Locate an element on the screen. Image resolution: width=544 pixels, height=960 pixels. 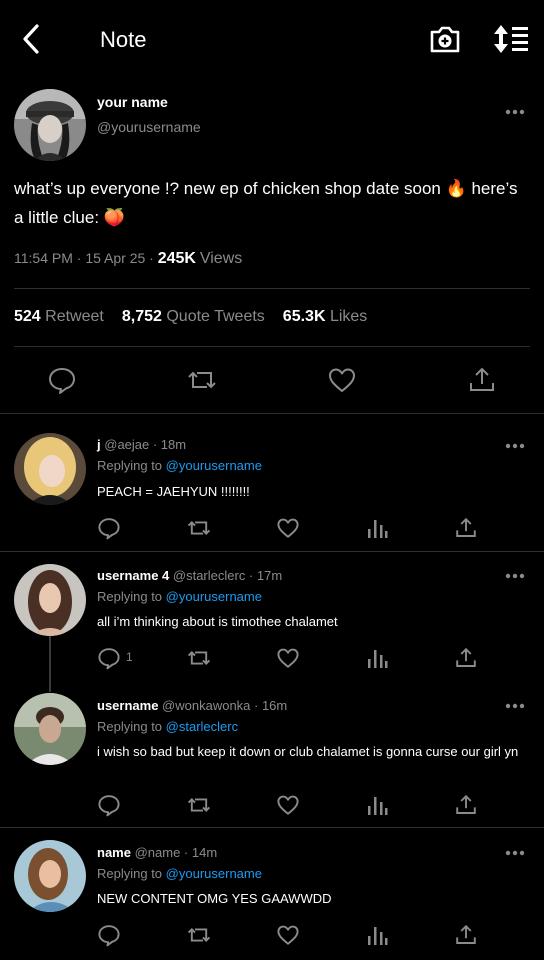
back-button is located at coordinates (32, 39).